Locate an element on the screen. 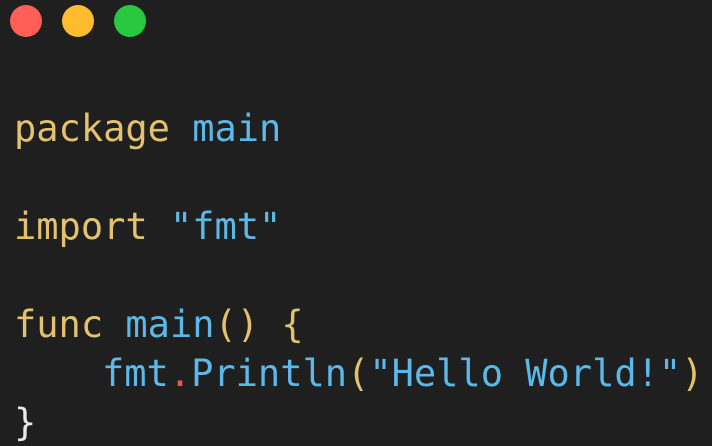 The image size is (712, 446). code-token: Println is located at coordinates (269, 373).